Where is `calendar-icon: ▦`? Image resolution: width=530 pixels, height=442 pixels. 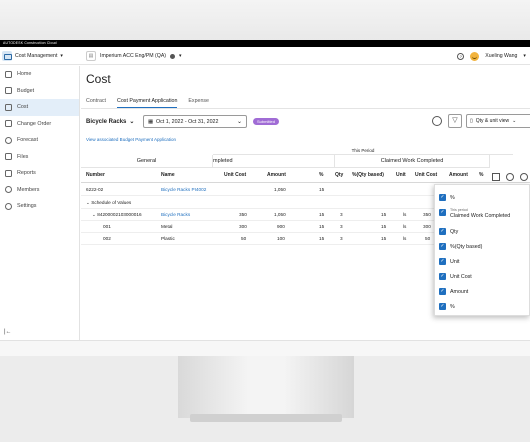
calendar-icon: ▦ is located at coordinates (151, 121).